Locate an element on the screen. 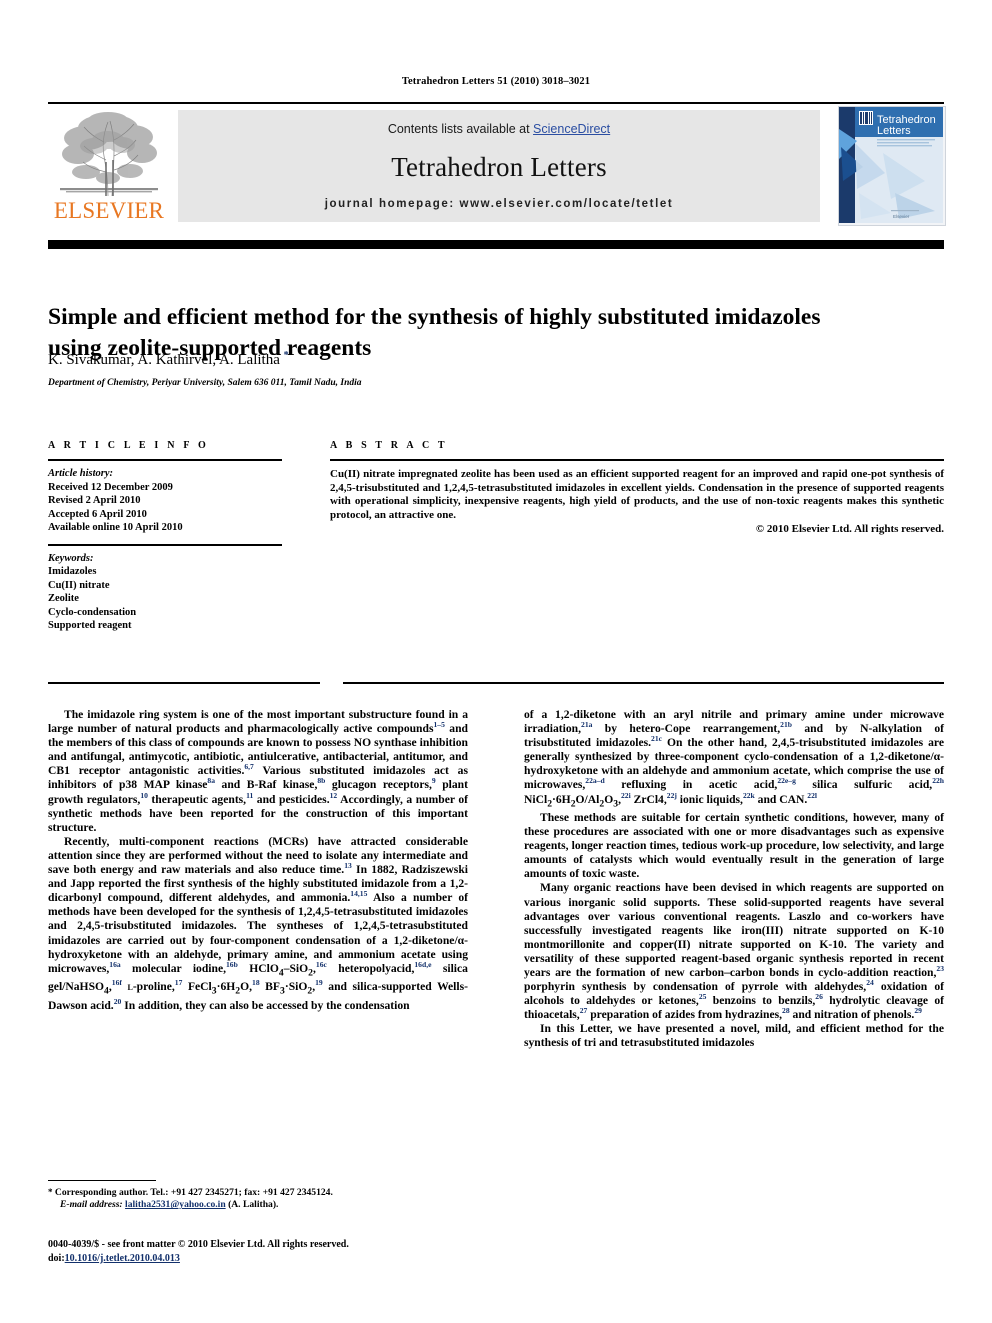  journal-title: Tetrahedron Letters is located at coordinates (499, 167).